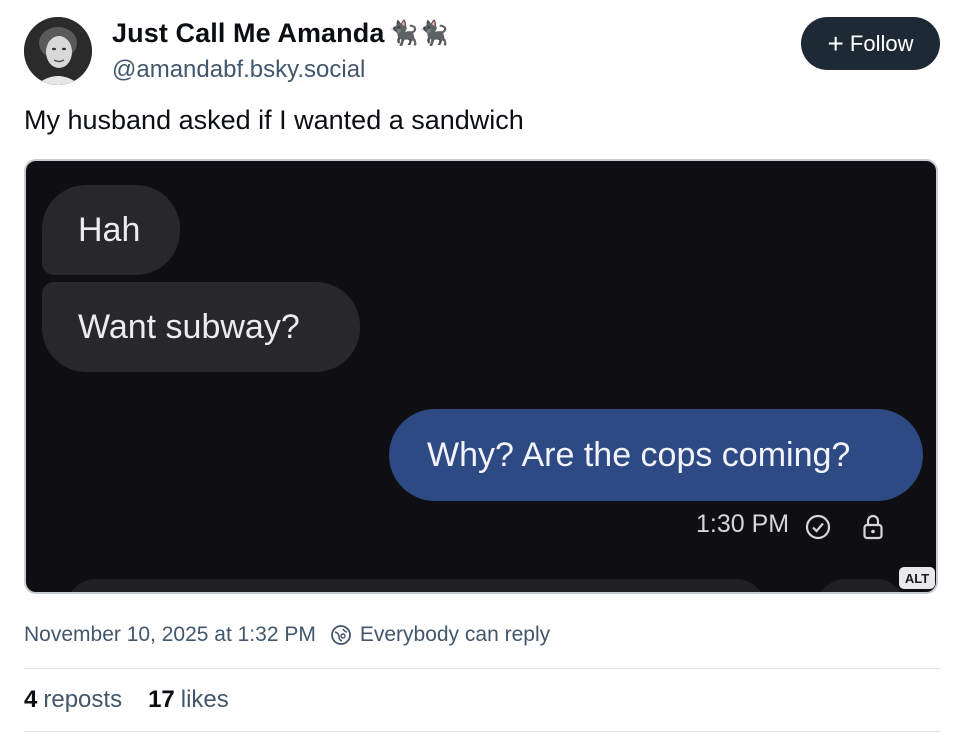 This screenshot has height=733, width=960. I want to click on reposts-stat: 4 reposts, so click(73, 700).